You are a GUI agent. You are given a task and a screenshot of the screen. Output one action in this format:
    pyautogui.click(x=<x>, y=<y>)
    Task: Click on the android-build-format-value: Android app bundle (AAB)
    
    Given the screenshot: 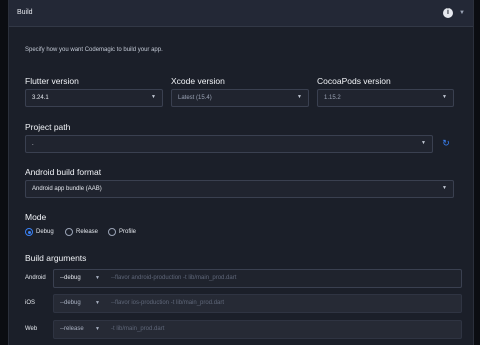 What is the action you would take?
    pyautogui.click(x=67, y=189)
    